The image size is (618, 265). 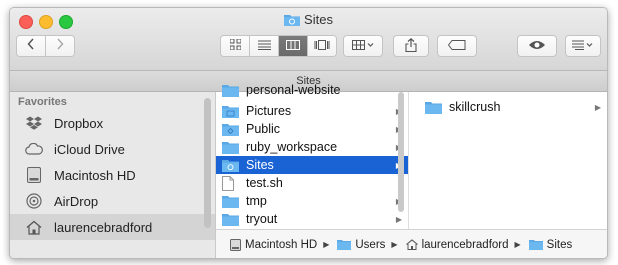 What do you see at coordinates (103, 227) in the screenshot?
I see `sidebar-item-label: laurencebradford` at bounding box center [103, 227].